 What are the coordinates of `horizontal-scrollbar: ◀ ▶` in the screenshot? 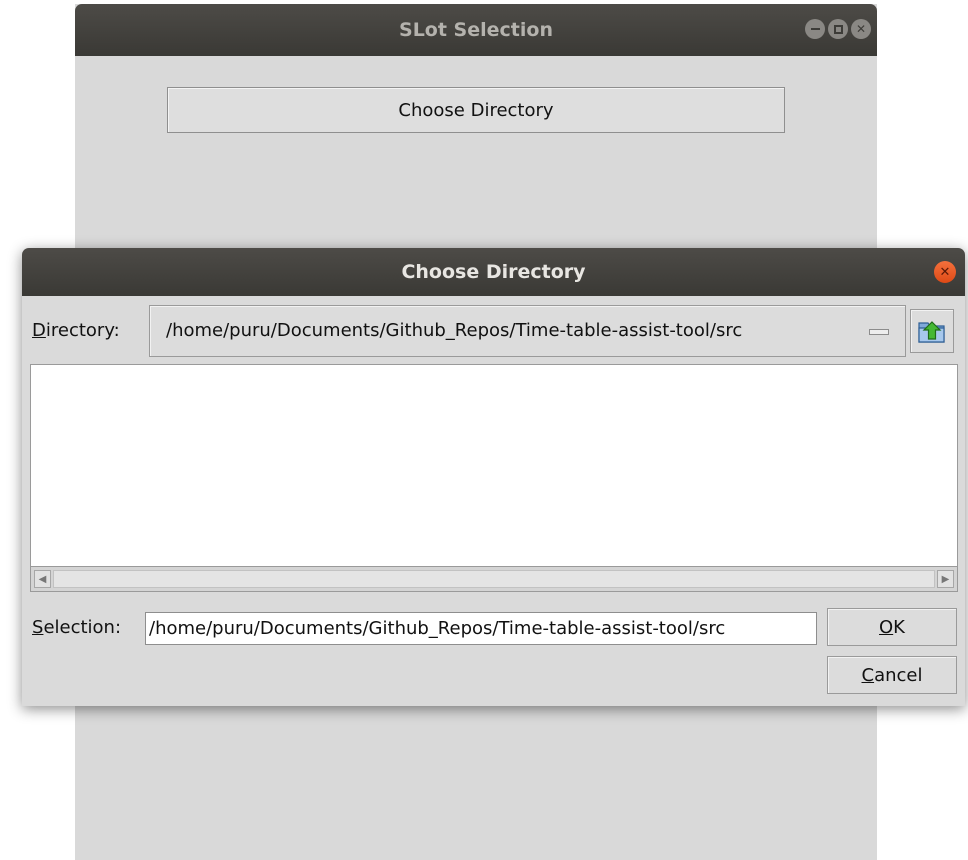 It's located at (494, 579).